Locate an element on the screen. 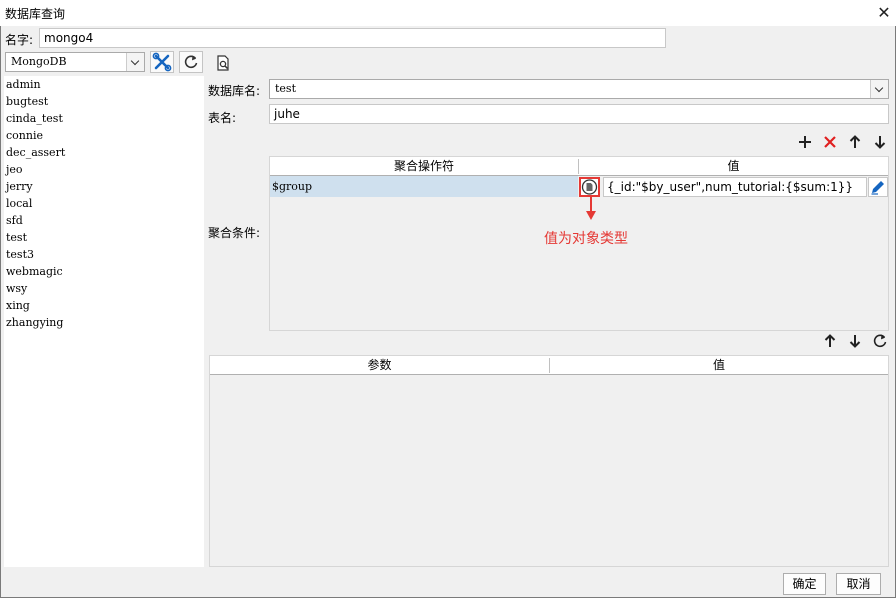 The height and width of the screenshot is (598, 896). col-header-param: 参数 is located at coordinates (379, 365).